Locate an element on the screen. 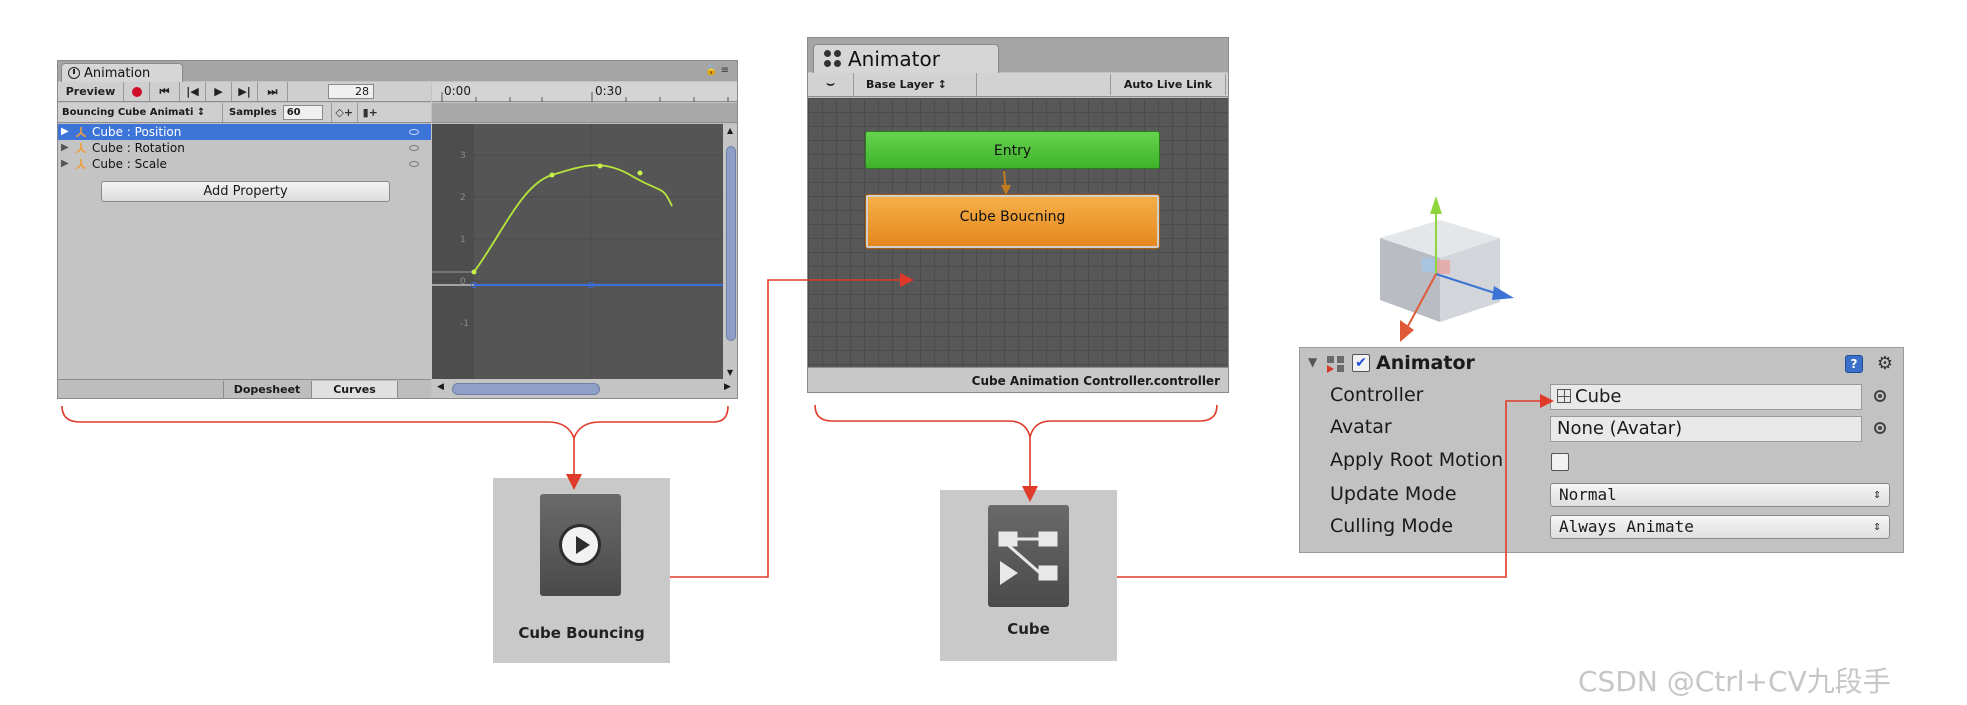  culling-mode-value: Always Animate is located at coordinates (1626, 526).